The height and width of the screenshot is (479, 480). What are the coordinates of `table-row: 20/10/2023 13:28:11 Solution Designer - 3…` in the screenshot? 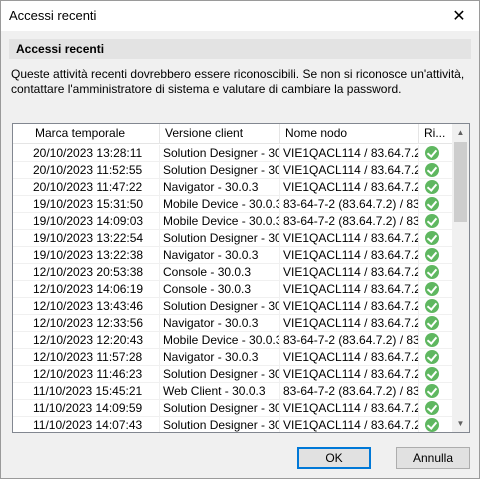 It's located at (233, 153).